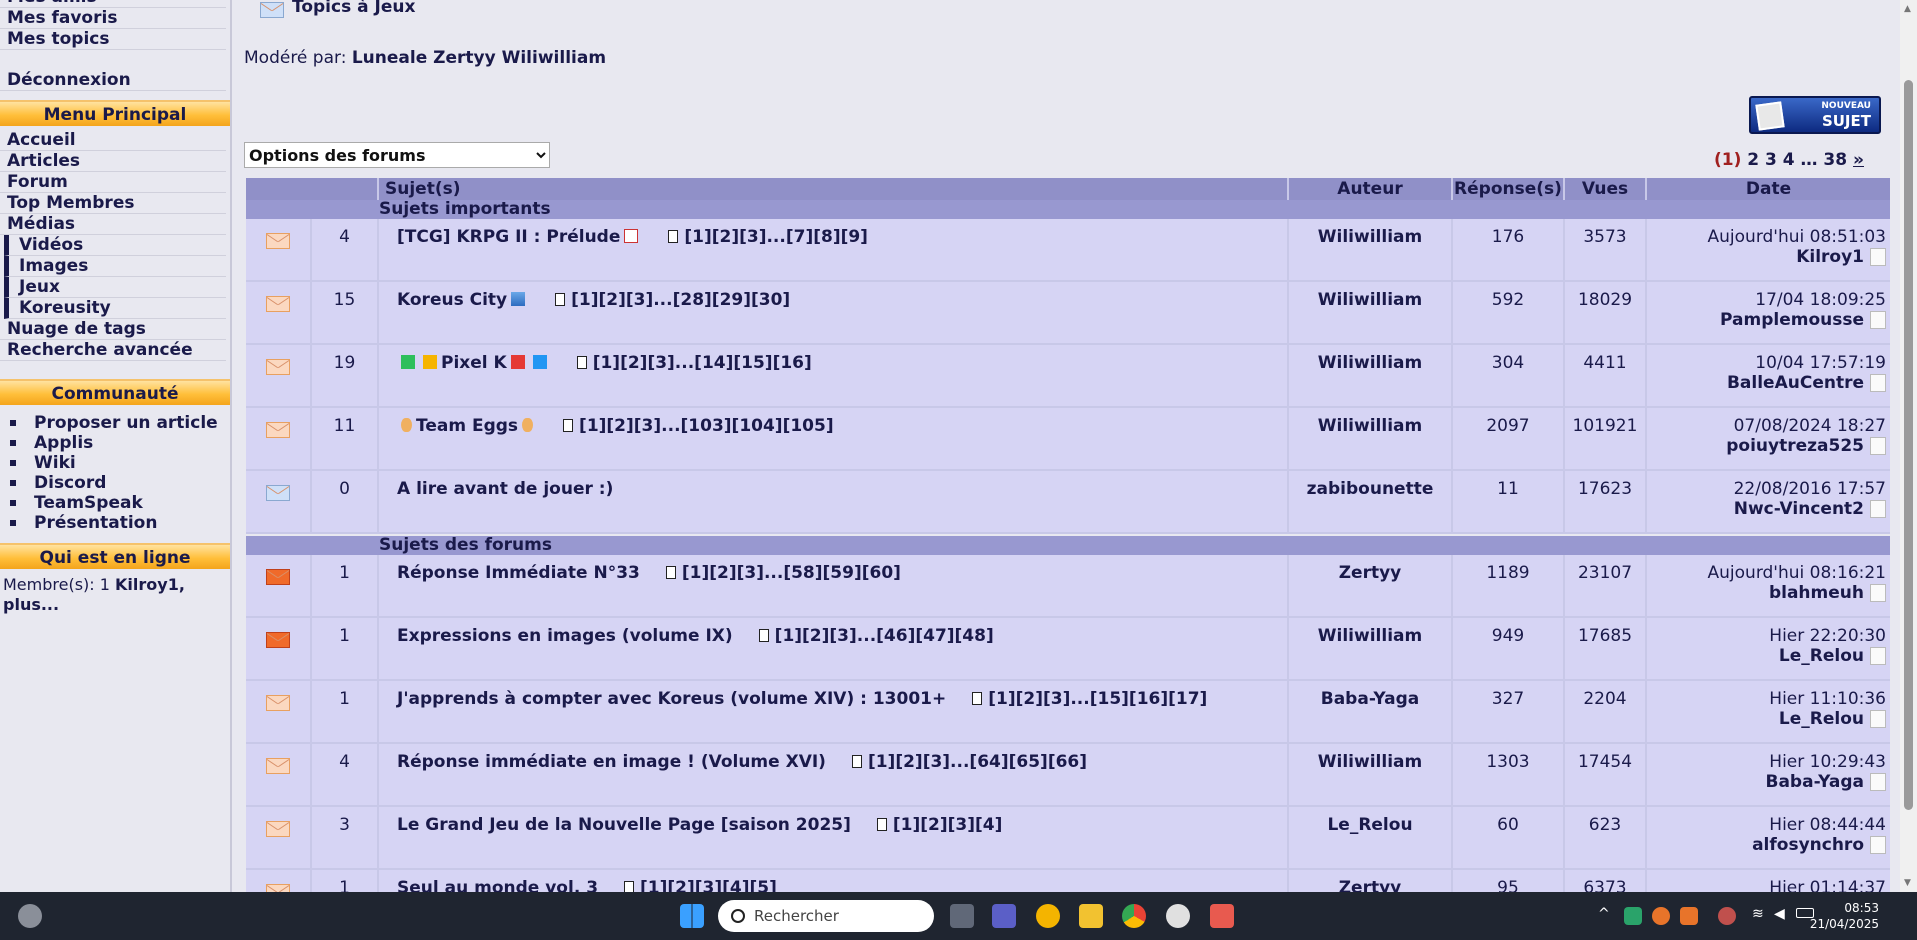 This screenshot has height=940, width=1917. I want to click on sidebar-link-accueil: Accueil, so click(113, 140).